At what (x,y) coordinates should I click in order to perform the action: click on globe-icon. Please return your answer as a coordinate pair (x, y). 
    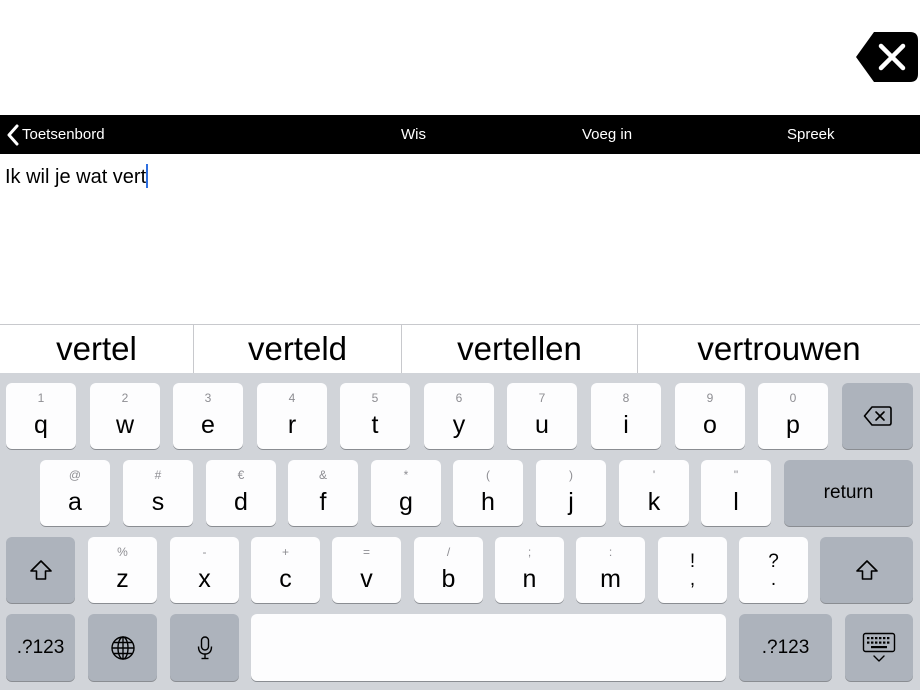
    Looking at the image, I should click on (122, 647).